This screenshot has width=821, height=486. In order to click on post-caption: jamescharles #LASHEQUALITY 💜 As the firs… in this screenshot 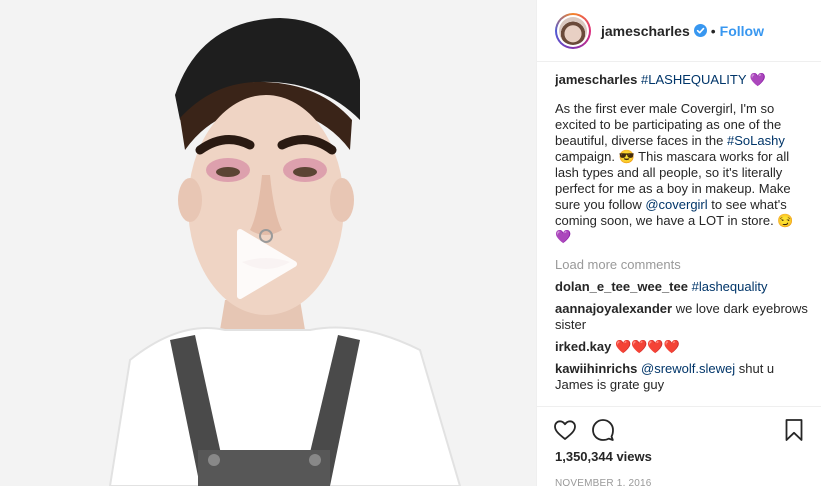, I will do `click(685, 158)`.